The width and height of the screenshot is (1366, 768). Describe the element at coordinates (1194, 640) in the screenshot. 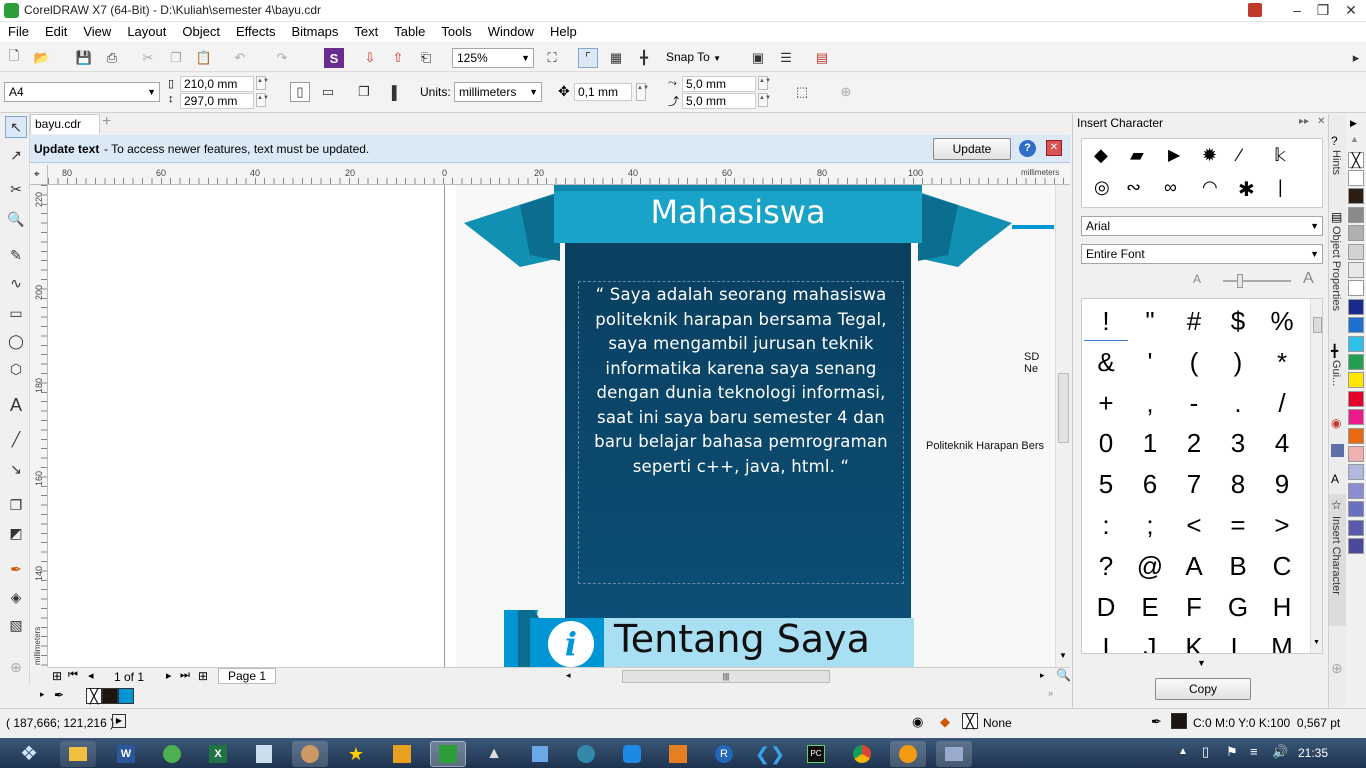

I see `glyph-cell: K` at that location.